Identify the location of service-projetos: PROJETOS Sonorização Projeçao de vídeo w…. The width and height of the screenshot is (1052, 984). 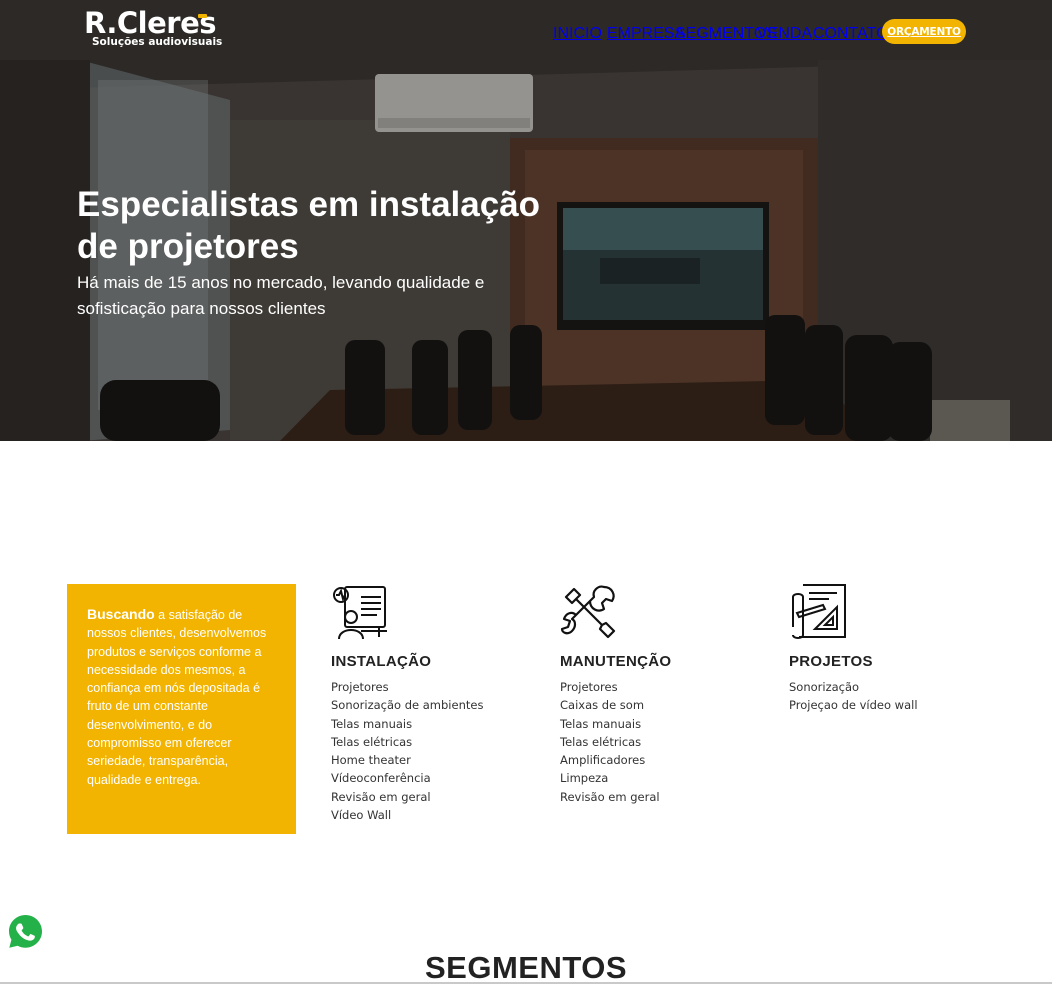
(889, 649).